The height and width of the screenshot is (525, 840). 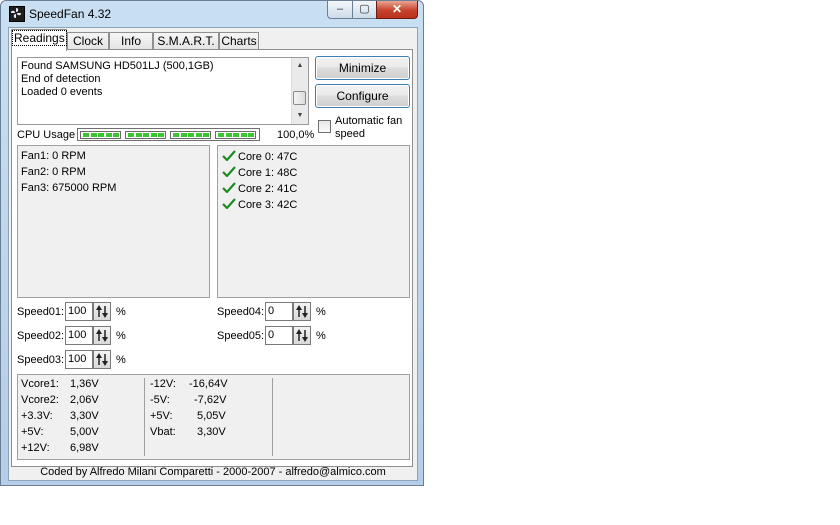 I want to click on title-bar: SpeedFan 4.32 – ▢ ✕, so click(x=212, y=14).